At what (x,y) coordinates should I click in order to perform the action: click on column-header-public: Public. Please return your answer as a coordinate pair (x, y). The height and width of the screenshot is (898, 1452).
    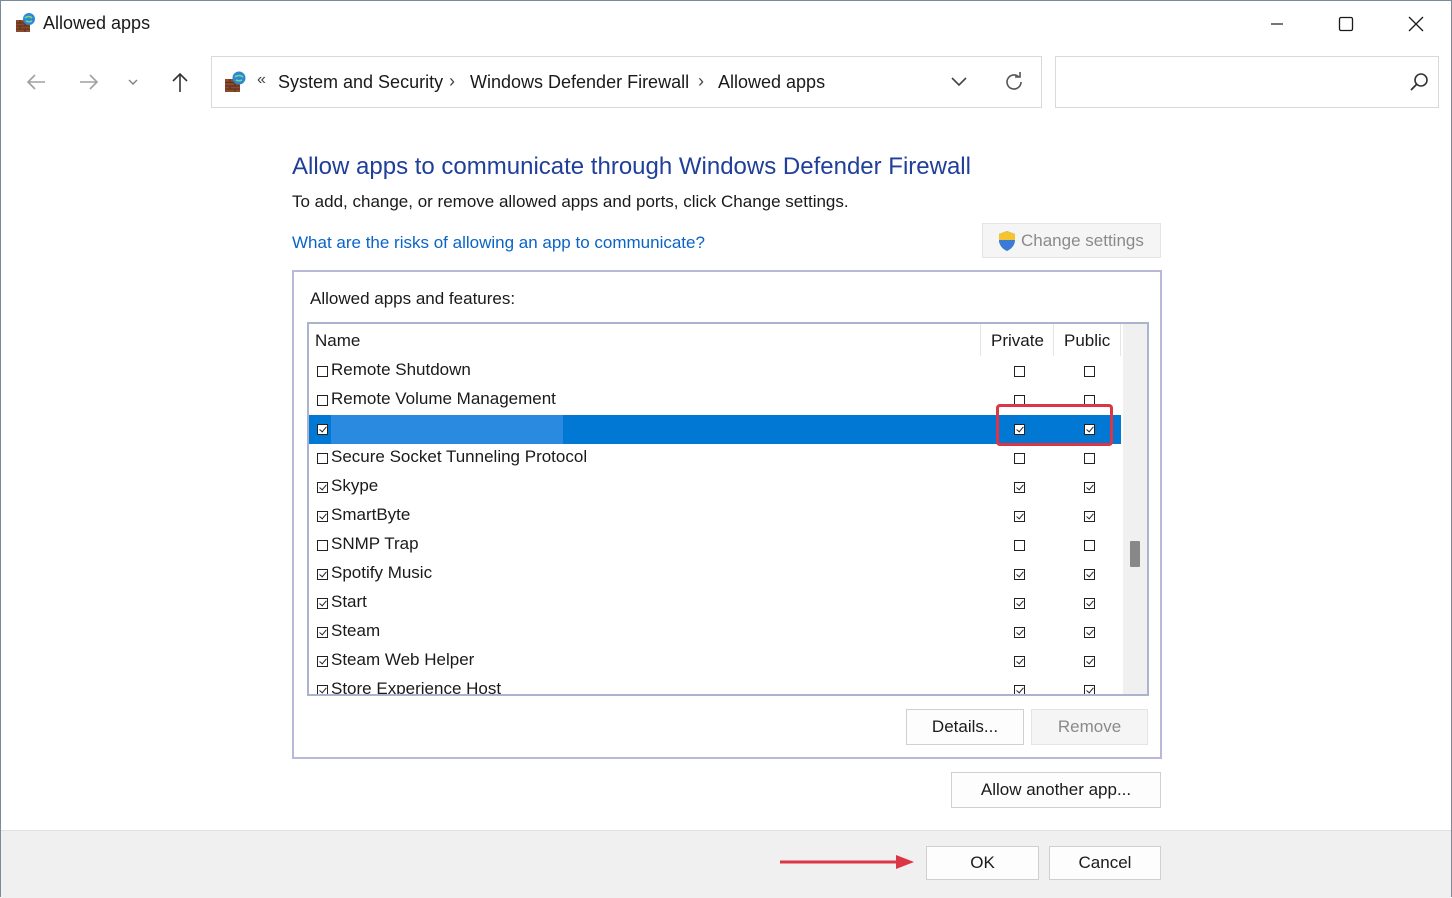
    Looking at the image, I should click on (1087, 341).